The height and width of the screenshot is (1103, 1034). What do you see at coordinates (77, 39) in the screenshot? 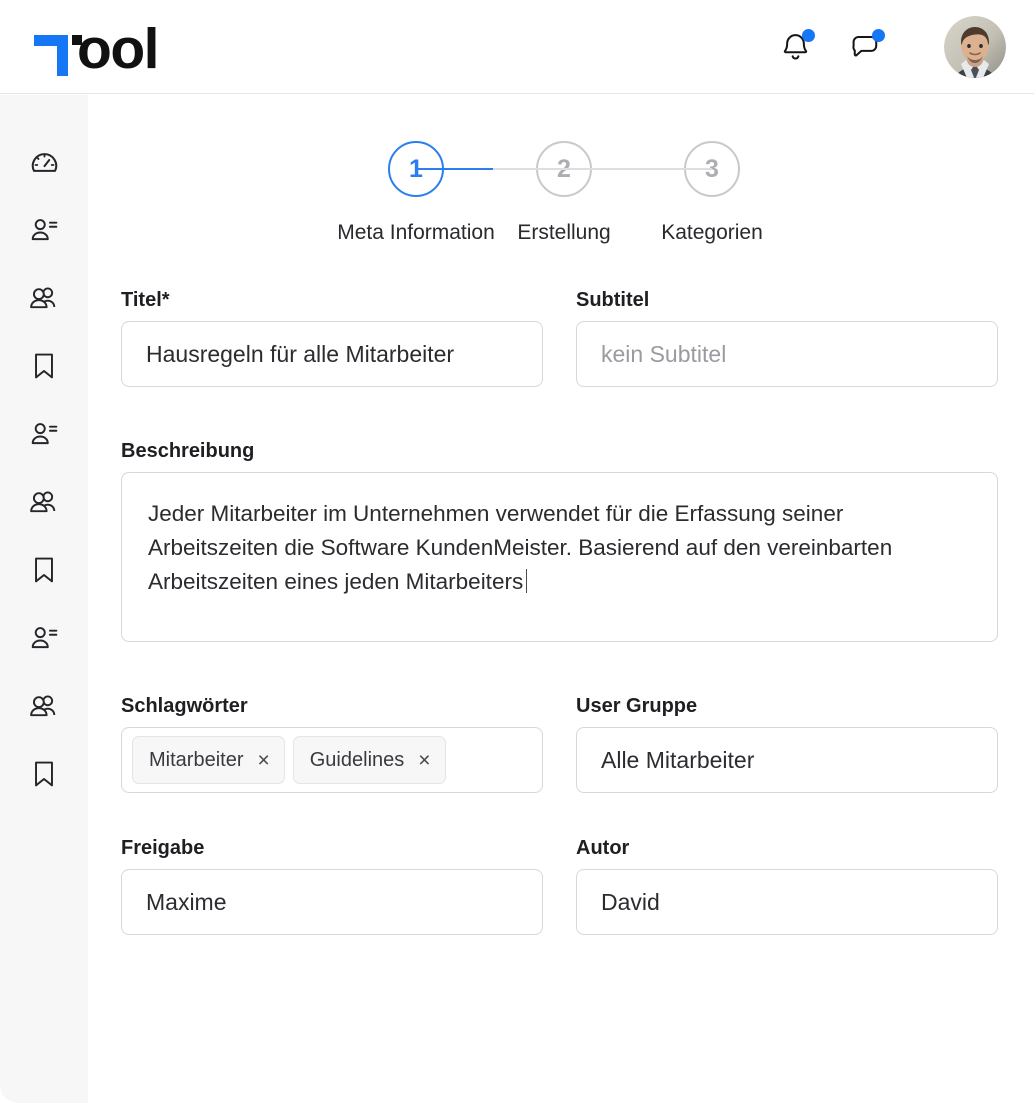
I see `logo-dot` at bounding box center [77, 39].